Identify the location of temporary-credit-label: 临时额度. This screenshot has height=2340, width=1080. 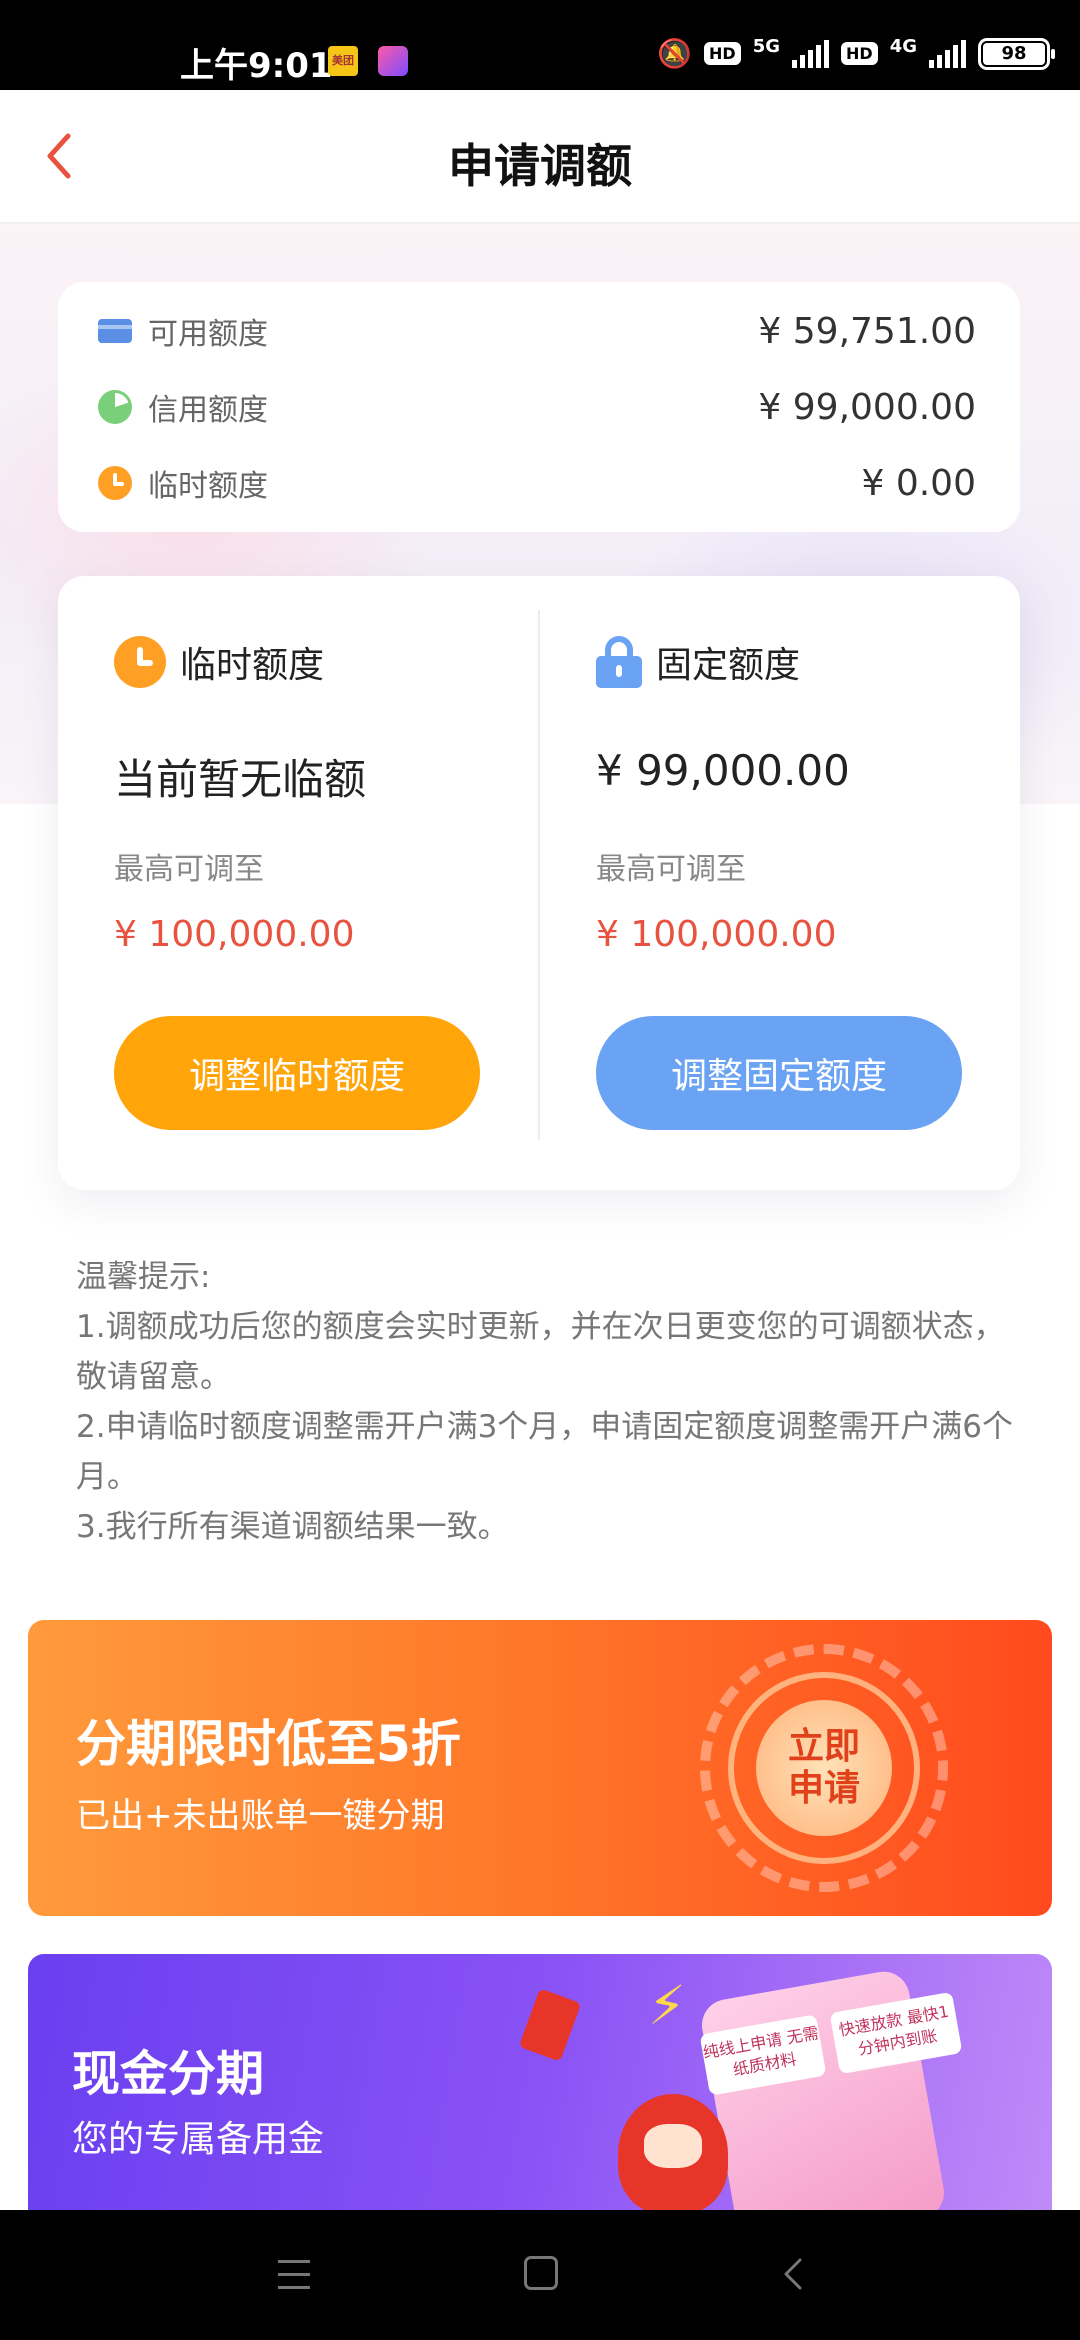
(208, 486).